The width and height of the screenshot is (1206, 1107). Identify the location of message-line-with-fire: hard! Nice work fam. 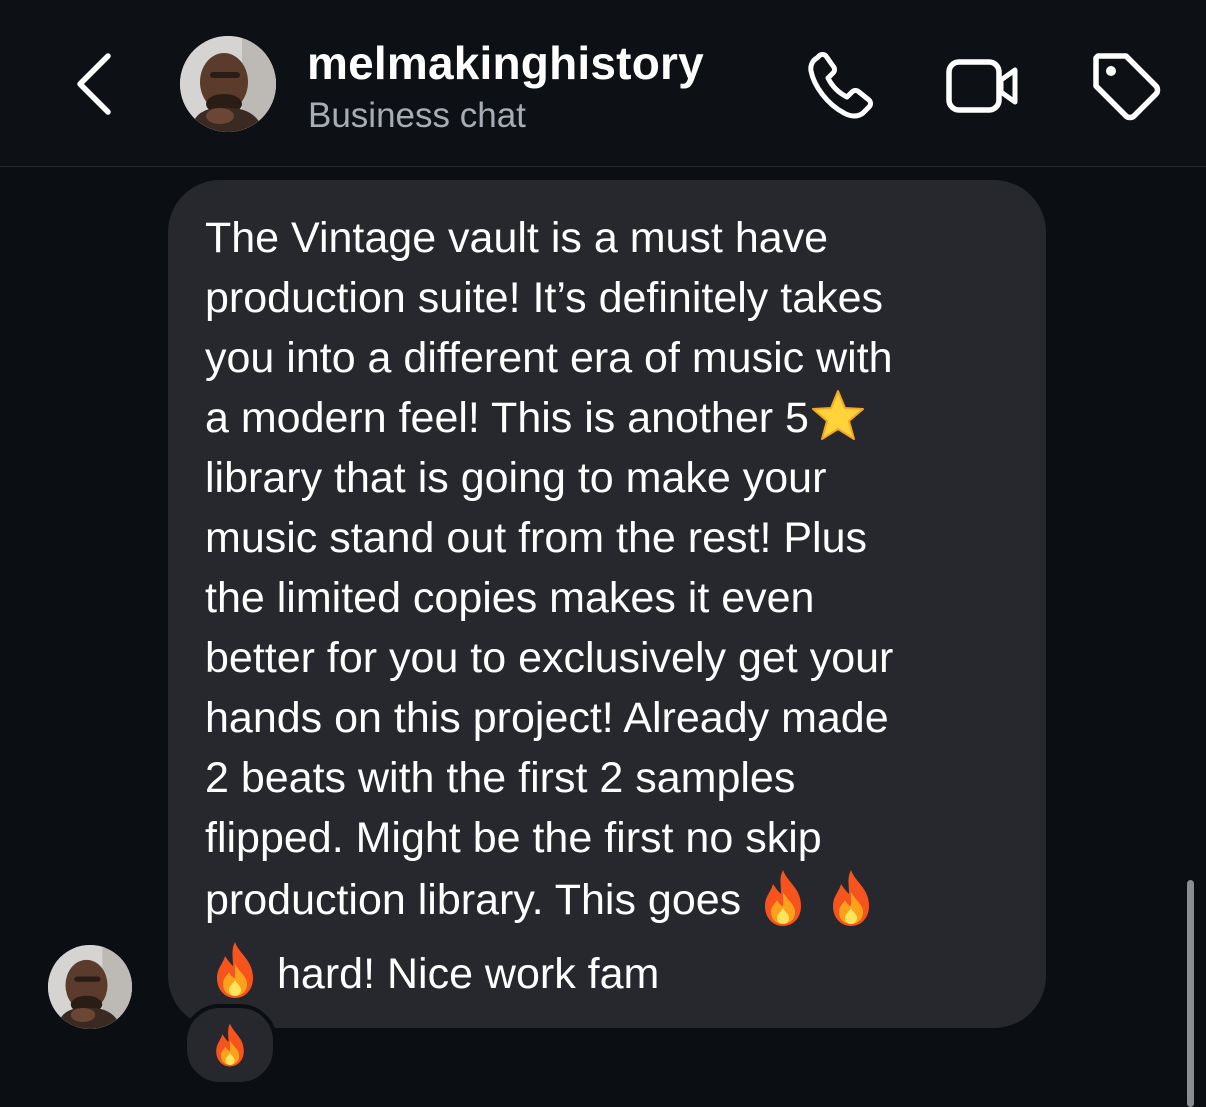
(615, 970).